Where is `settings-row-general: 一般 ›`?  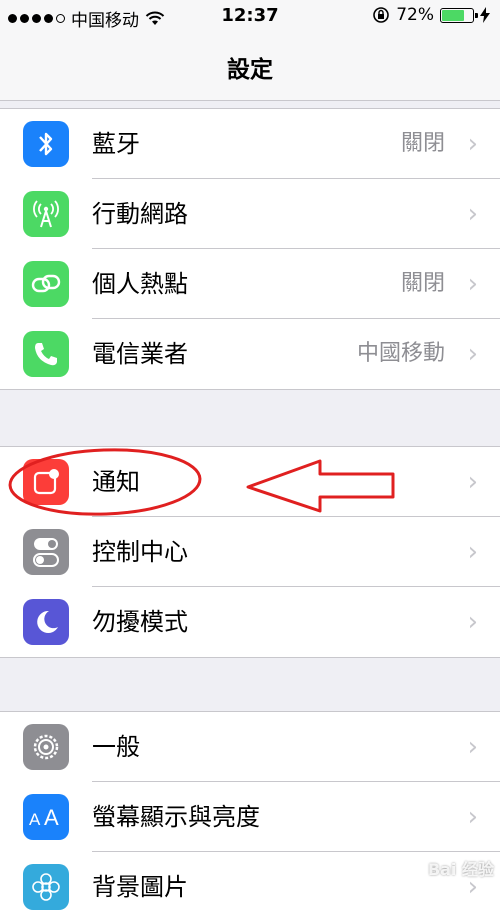
settings-row-general: 一般 › is located at coordinates (250, 747).